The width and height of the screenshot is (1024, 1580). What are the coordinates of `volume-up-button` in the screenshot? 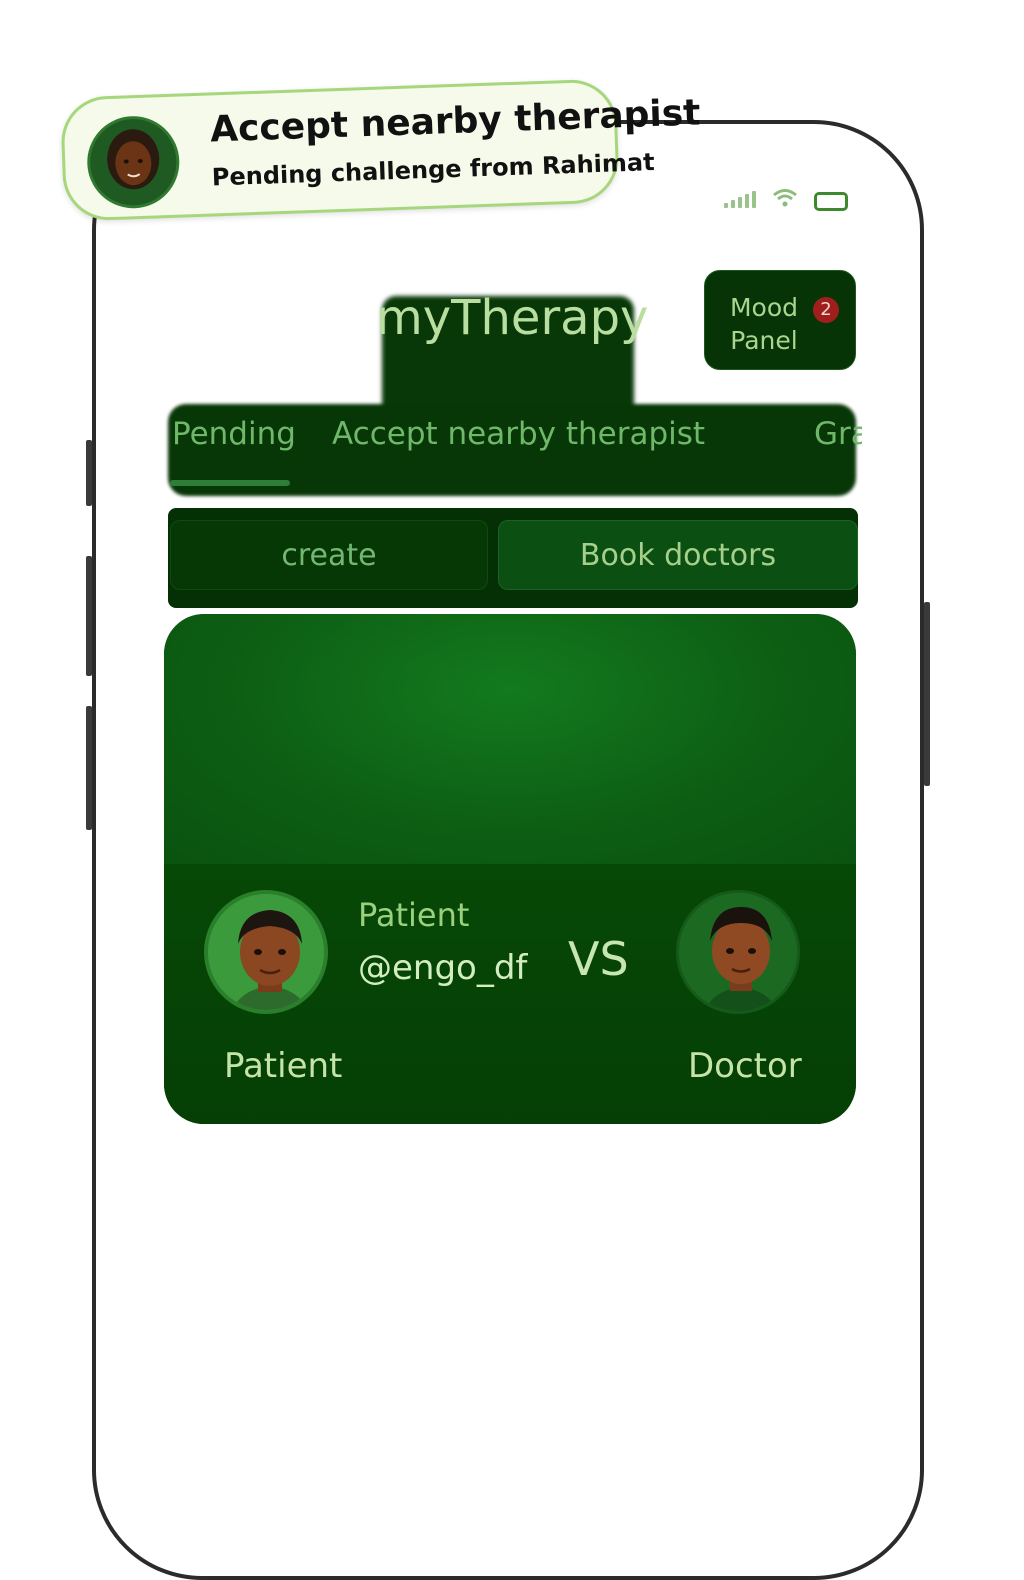 It's located at (89, 473).